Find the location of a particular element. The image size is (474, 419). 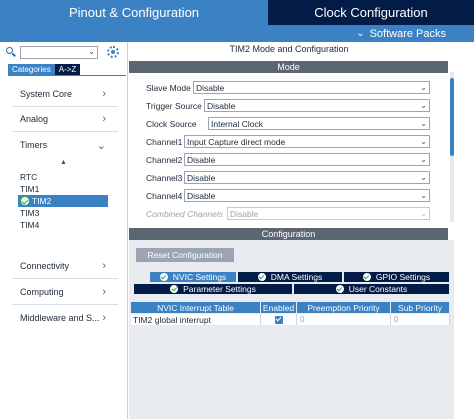

sub-priority-value: 0 is located at coordinates (396, 319).